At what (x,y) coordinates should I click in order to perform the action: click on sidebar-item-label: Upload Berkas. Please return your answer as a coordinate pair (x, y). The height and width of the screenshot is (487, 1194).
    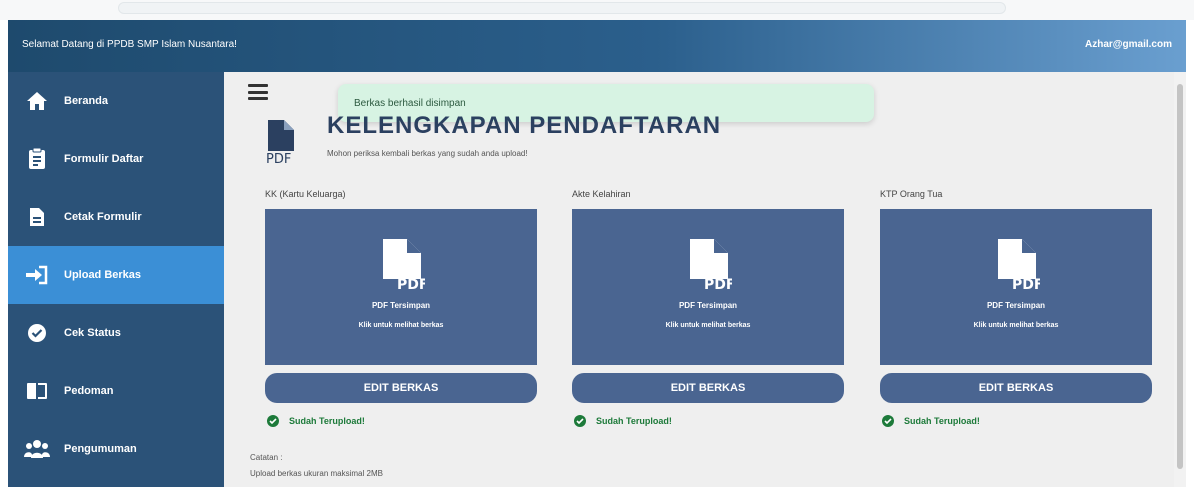
    Looking at the image, I should click on (103, 275).